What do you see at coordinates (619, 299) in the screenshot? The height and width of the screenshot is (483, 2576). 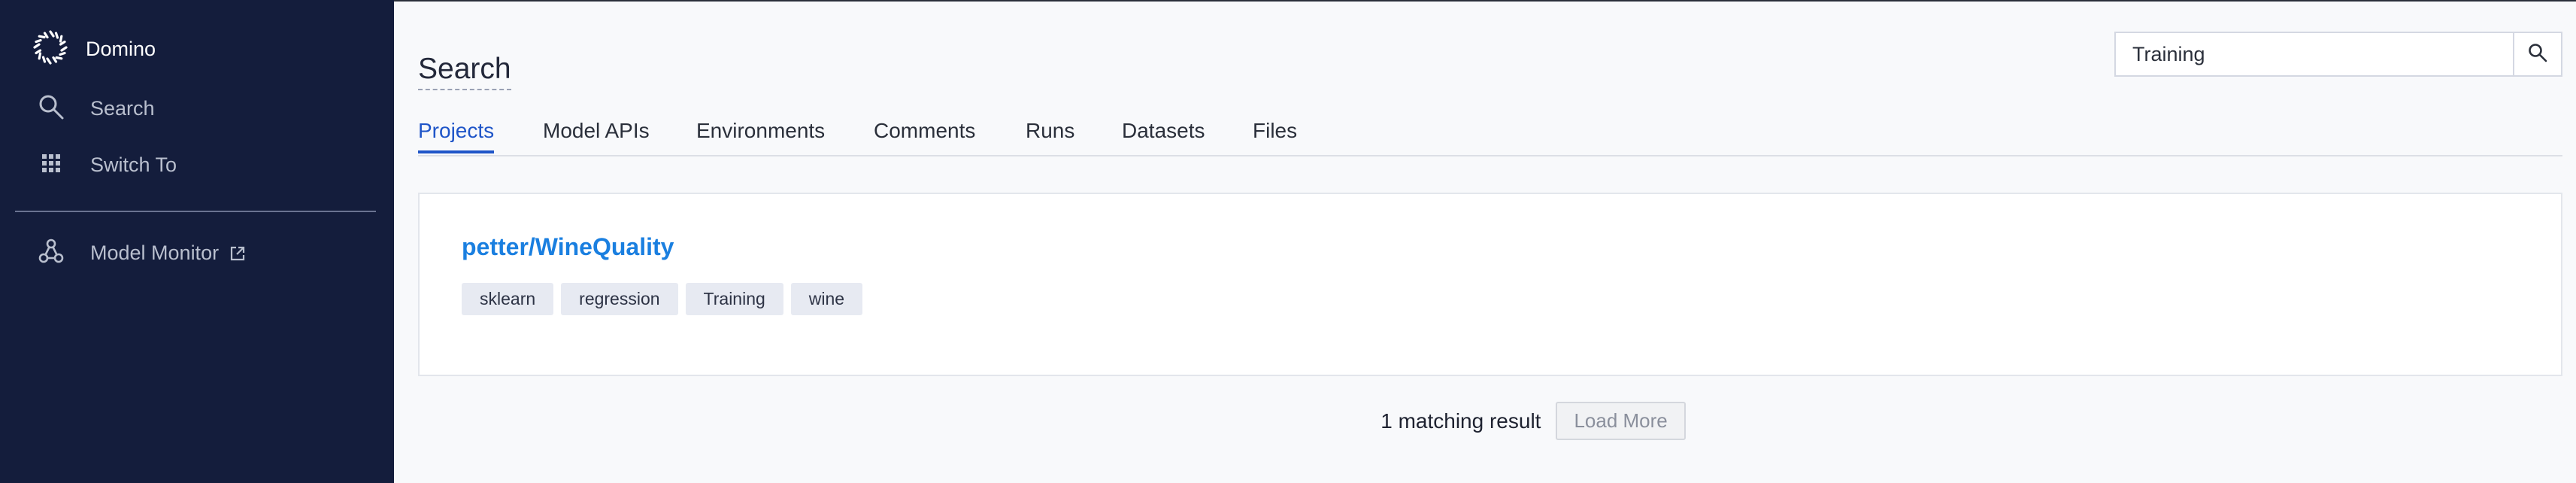 I see `tag: regression` at bounding box center [619, 299].